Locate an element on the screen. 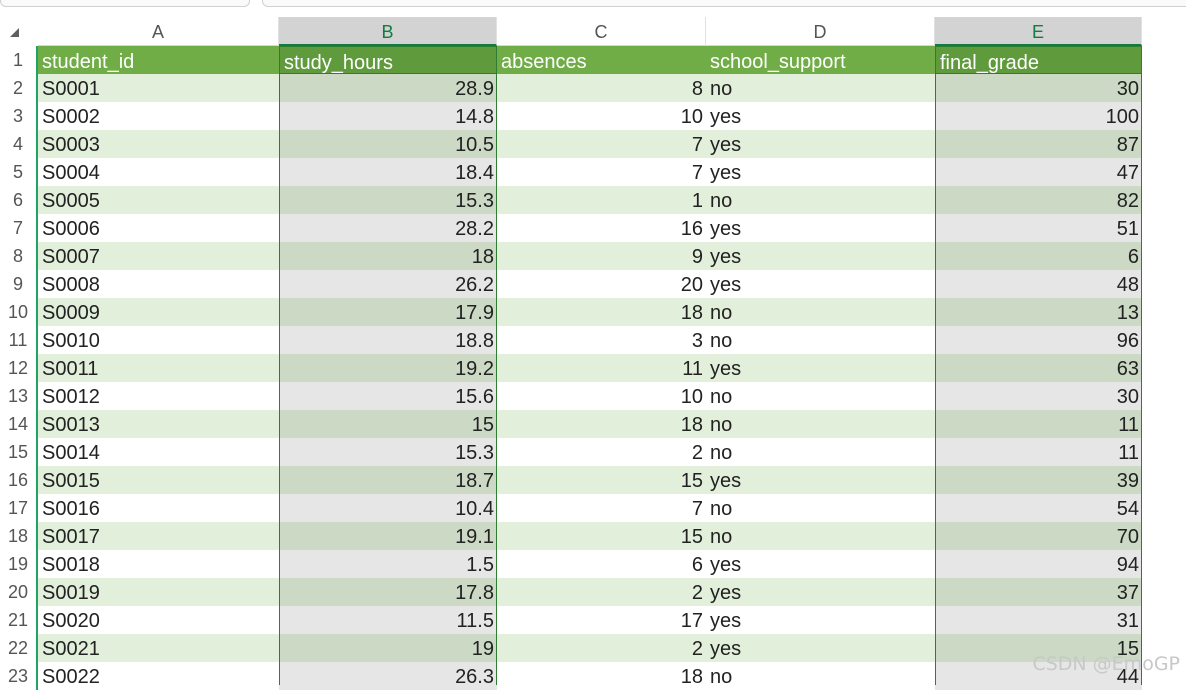 This screenshot has height=690, width=1186. row-header: 16 is located at coordinates (19, 480).